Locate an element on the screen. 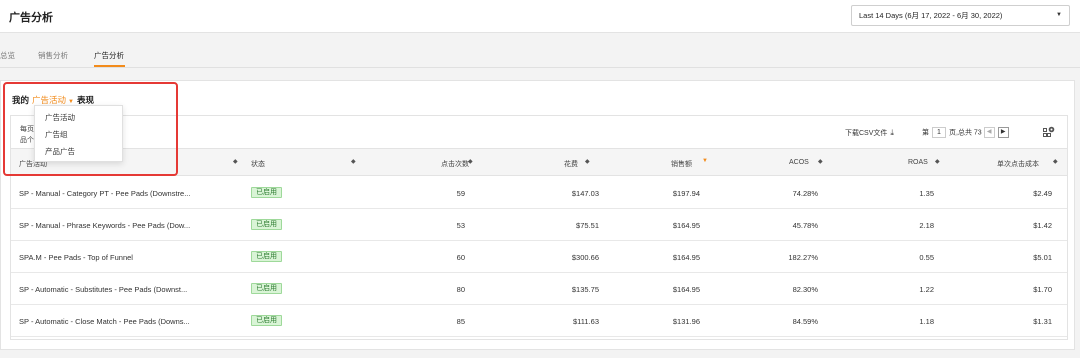 The image size is (1080, 358). roas-value: 0.55 is located at coordinates (926, 257).